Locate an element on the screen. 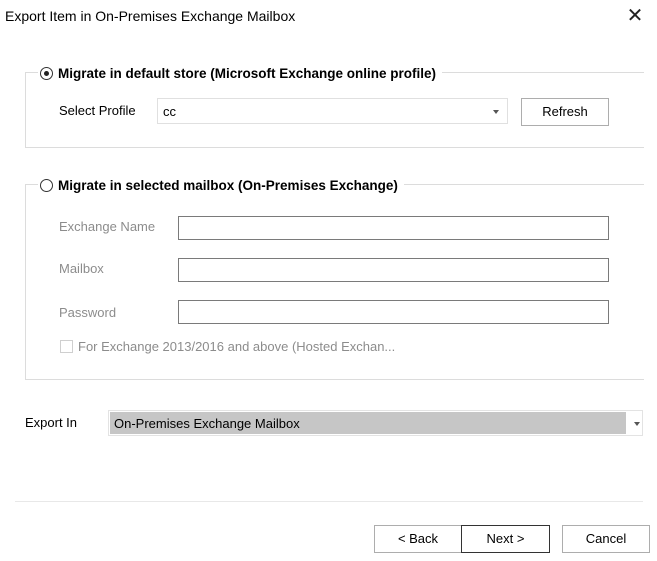 This screenshot has width=657, height=561. close-icon: ✕ is located at coordinates (635, 16).